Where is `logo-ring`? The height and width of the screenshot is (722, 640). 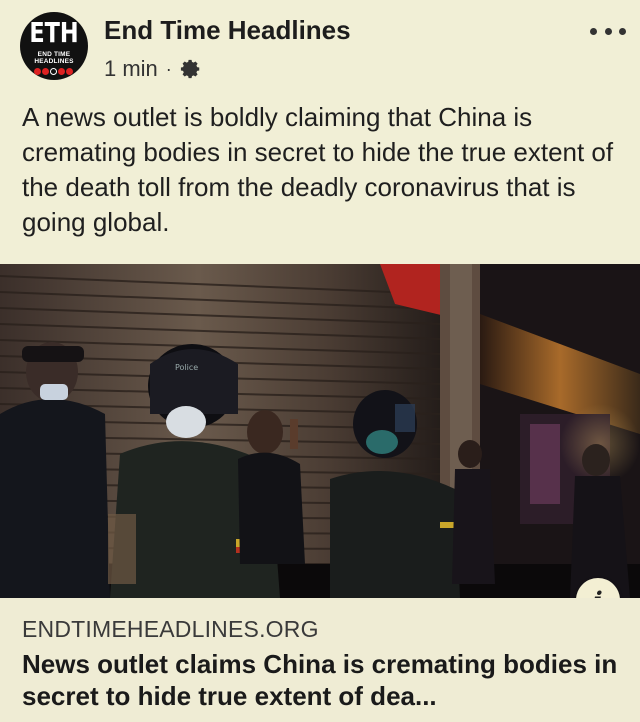 logo-ring is located at coordinates (53, 71).